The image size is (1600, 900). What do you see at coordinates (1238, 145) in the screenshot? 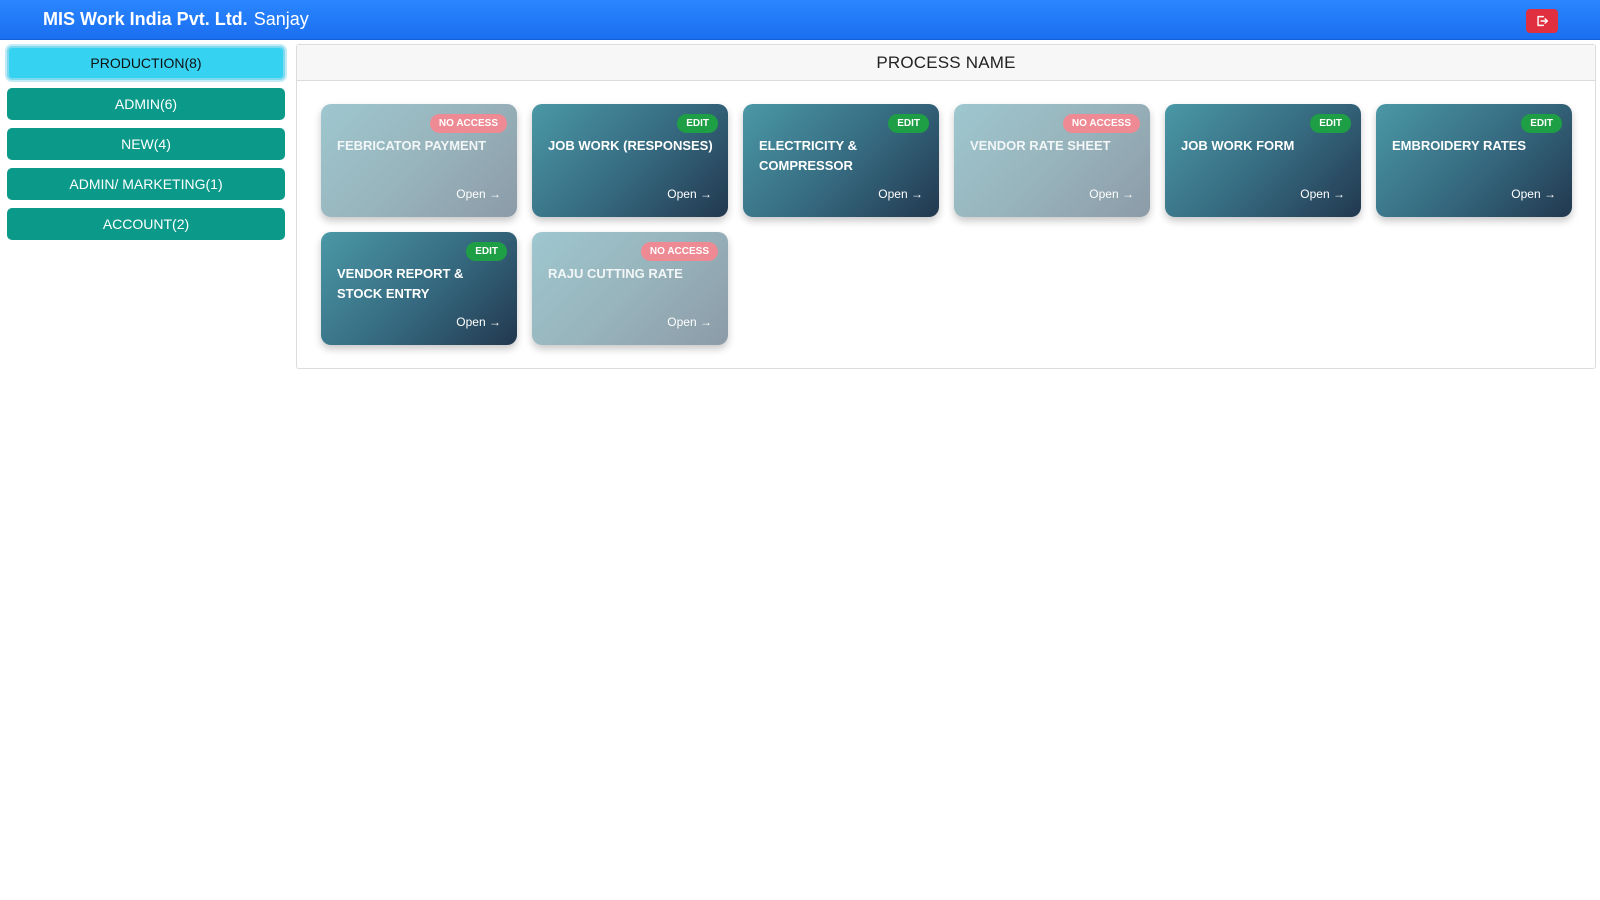
I see `card-title: JOB WORK FORM` at bounding box center [1238, 145].